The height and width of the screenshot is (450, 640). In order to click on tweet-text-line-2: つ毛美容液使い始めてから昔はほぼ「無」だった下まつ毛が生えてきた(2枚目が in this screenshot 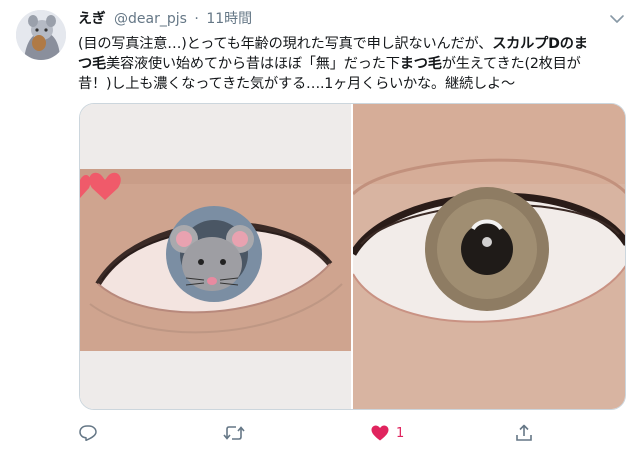, I will do `click(353, 64)`.